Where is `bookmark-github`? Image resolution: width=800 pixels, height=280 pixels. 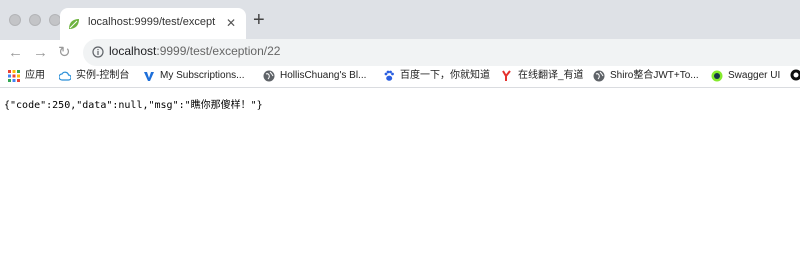 bookmark-github is located at coordinates (795, 75).